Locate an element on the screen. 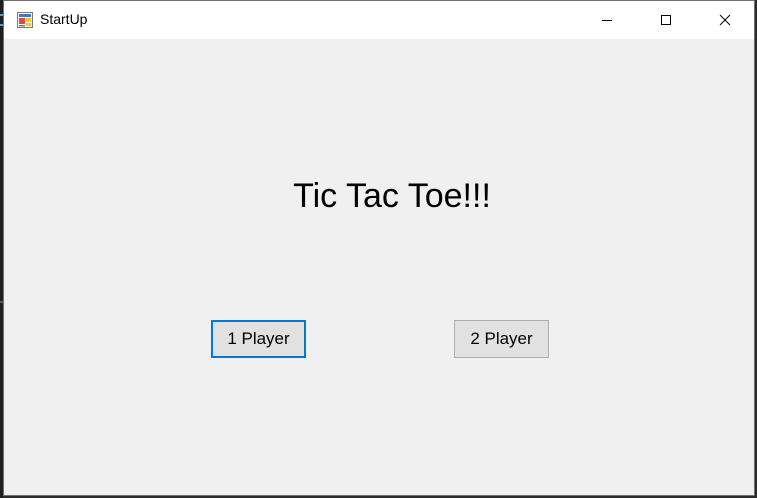 This screenshot has width=757, height=498. close-button is located at coordinates (725, 20).